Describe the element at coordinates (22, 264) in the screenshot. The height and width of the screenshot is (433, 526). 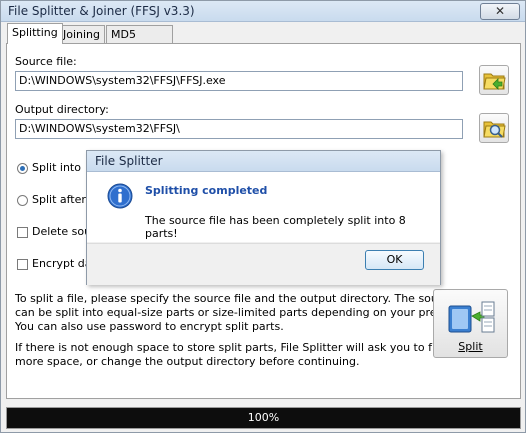
I see `encrypt-checkbox` at that location.